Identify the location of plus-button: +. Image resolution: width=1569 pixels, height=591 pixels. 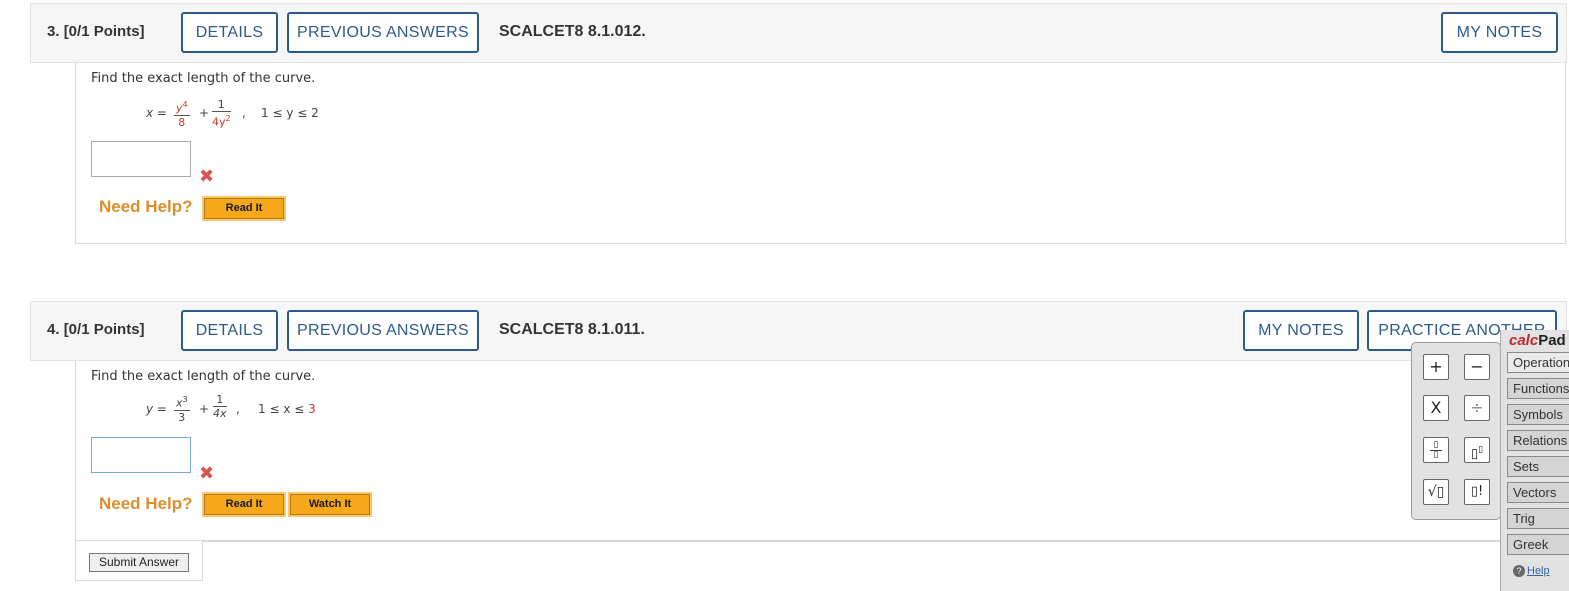
(1436, 367).